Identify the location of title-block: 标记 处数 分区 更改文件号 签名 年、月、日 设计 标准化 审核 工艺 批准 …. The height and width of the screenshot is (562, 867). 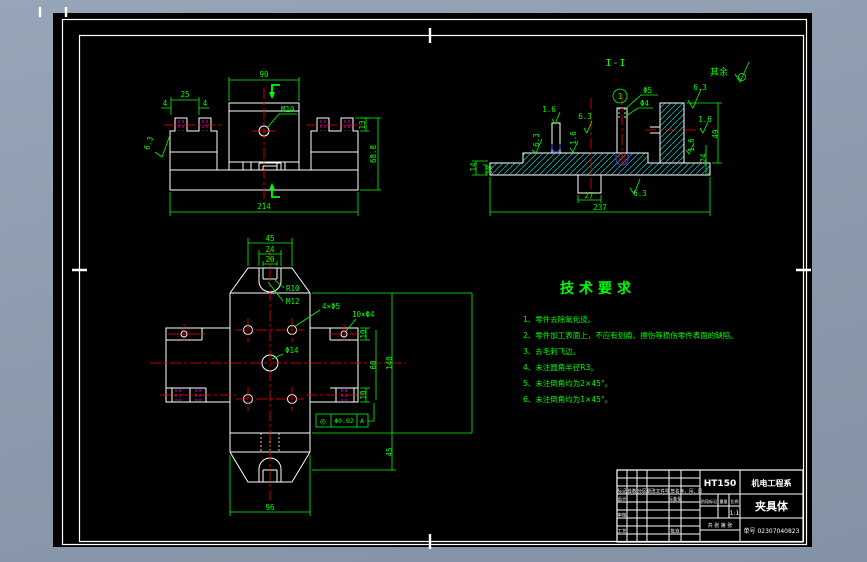
(710, 506).